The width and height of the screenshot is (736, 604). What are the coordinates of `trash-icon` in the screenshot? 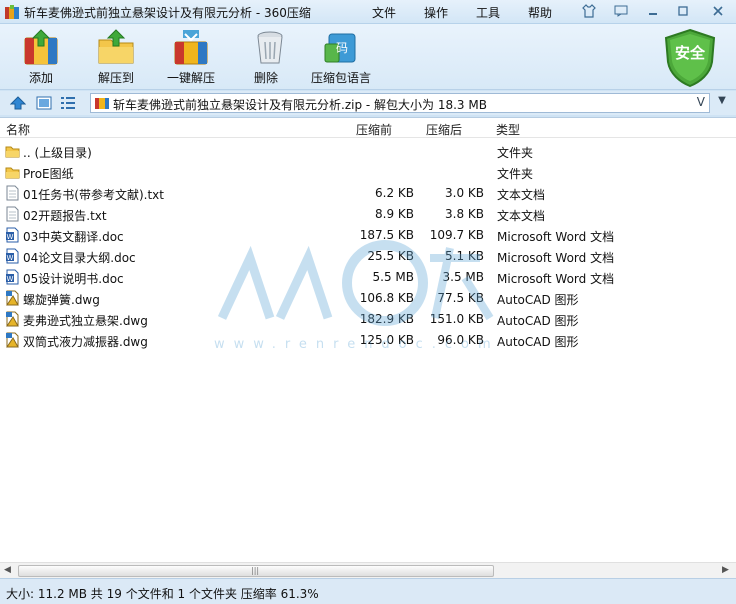 It's located at (270, 47).